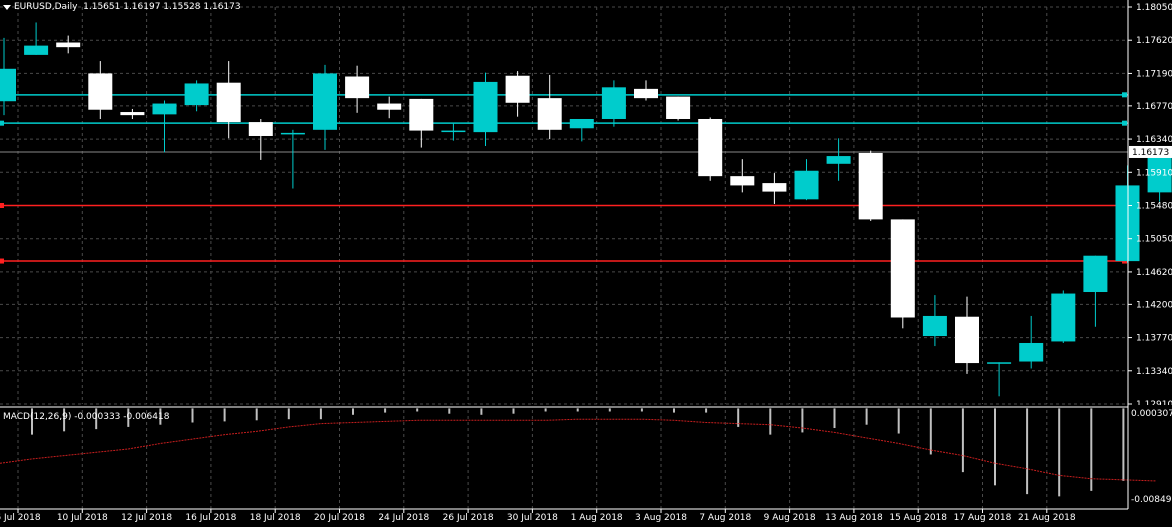  I want to click on ohlc-values: 1.15651 1.16197 1.15528 1.16173, so click(162, 7).